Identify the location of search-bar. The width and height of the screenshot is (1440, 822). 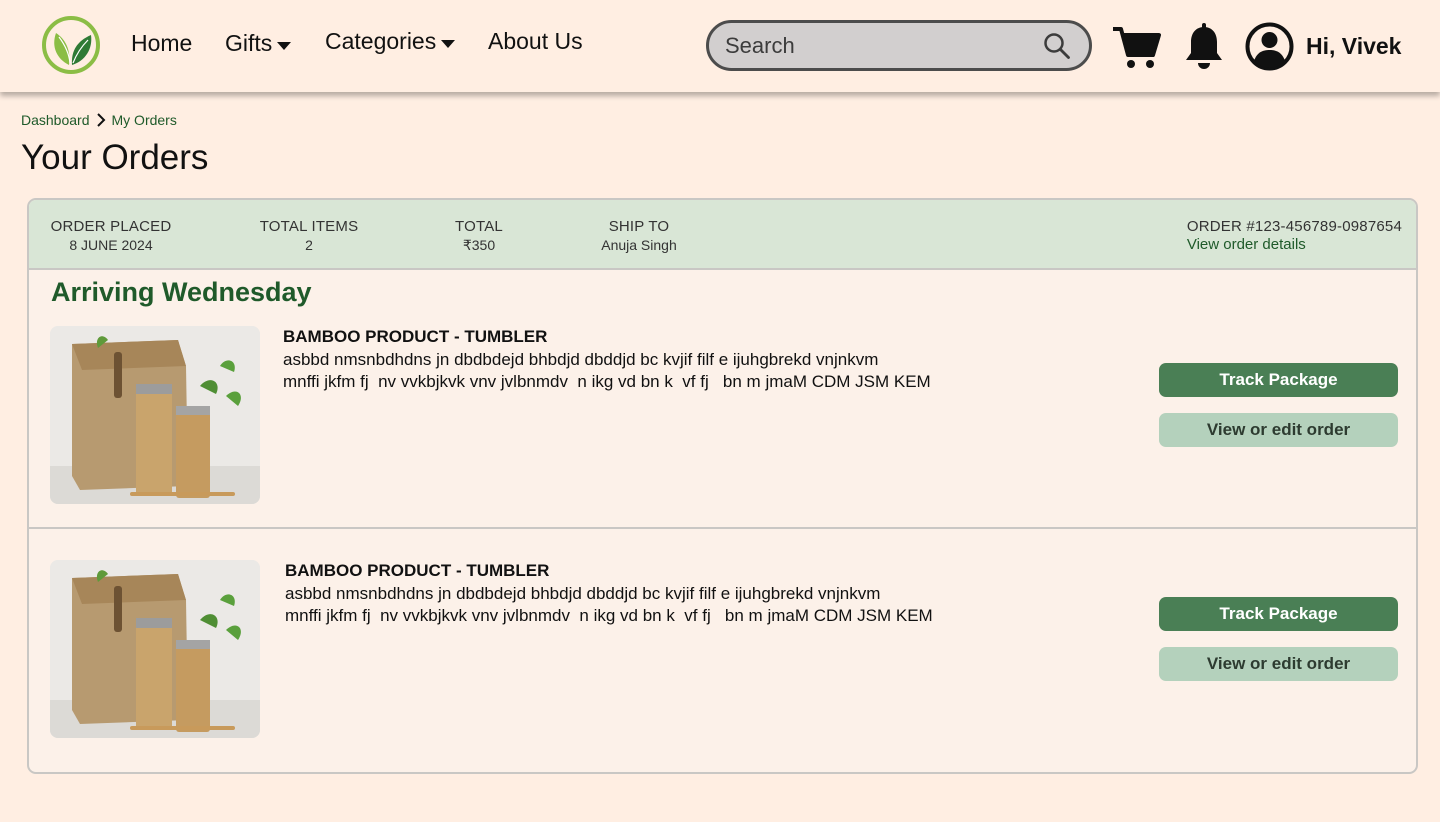
(899, 45).